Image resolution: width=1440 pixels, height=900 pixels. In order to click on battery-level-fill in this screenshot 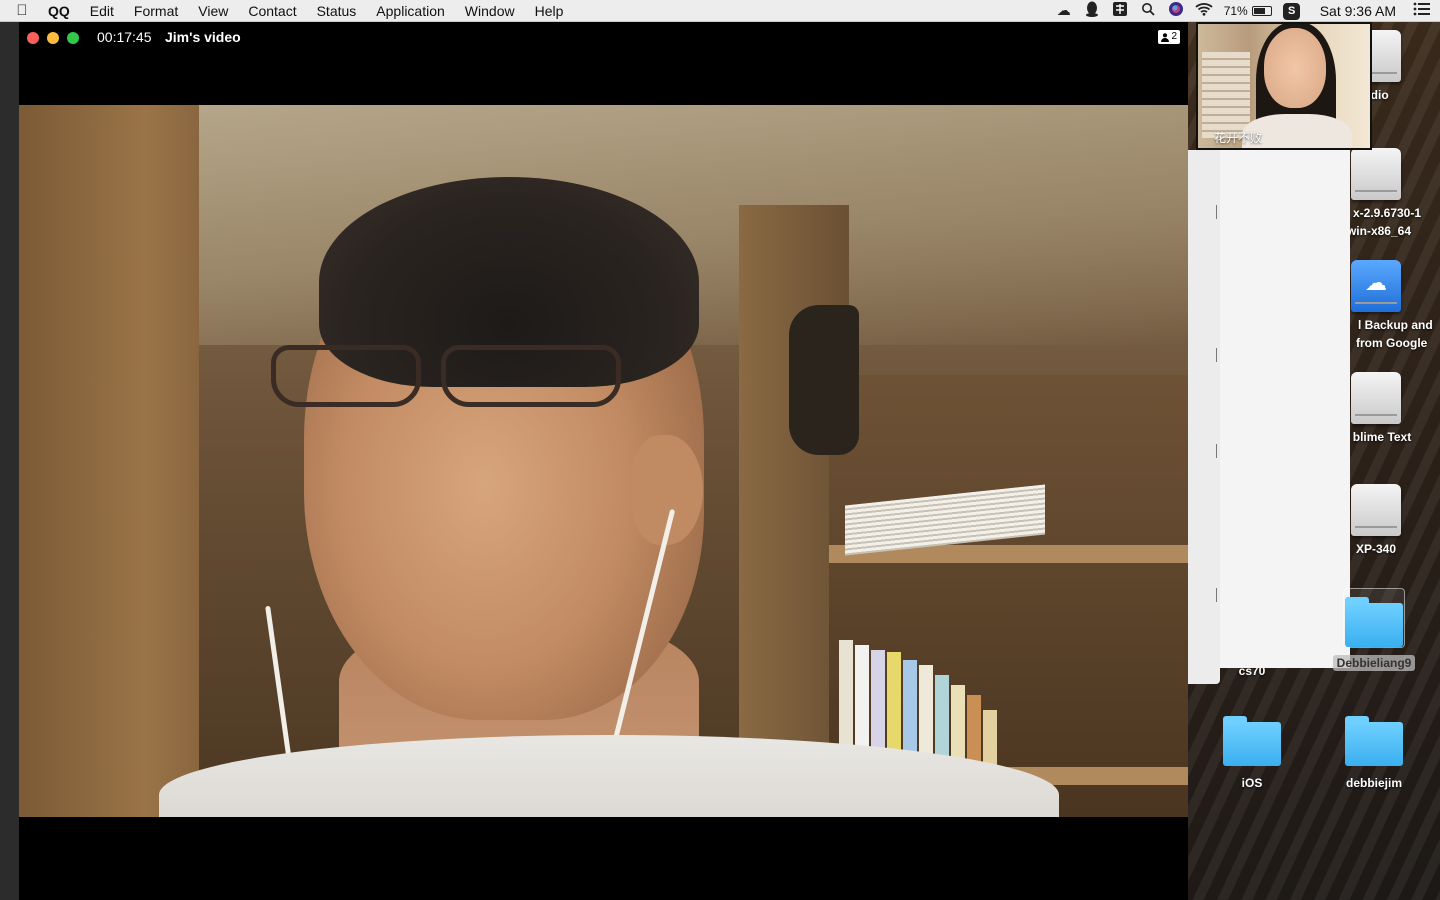, I will do `click(1259, 10)`.